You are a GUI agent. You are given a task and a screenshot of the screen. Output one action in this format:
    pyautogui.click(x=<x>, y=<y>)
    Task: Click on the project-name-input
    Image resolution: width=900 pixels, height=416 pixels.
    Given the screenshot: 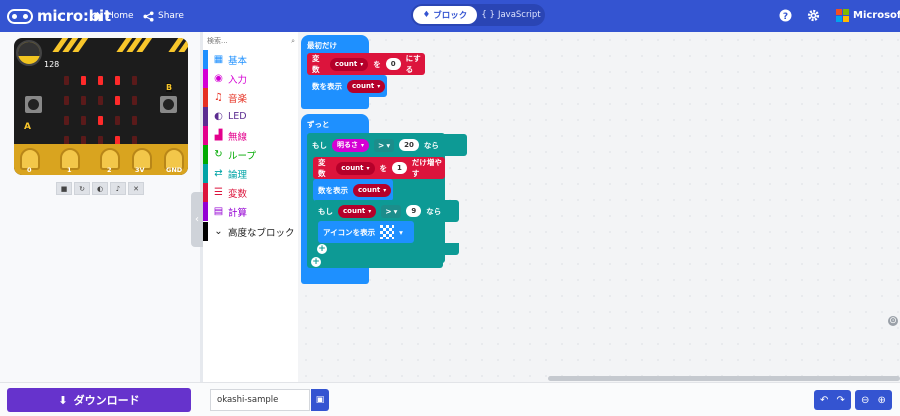 What is the action you would take?
    pyautogui.click(x=260, y=400)
    